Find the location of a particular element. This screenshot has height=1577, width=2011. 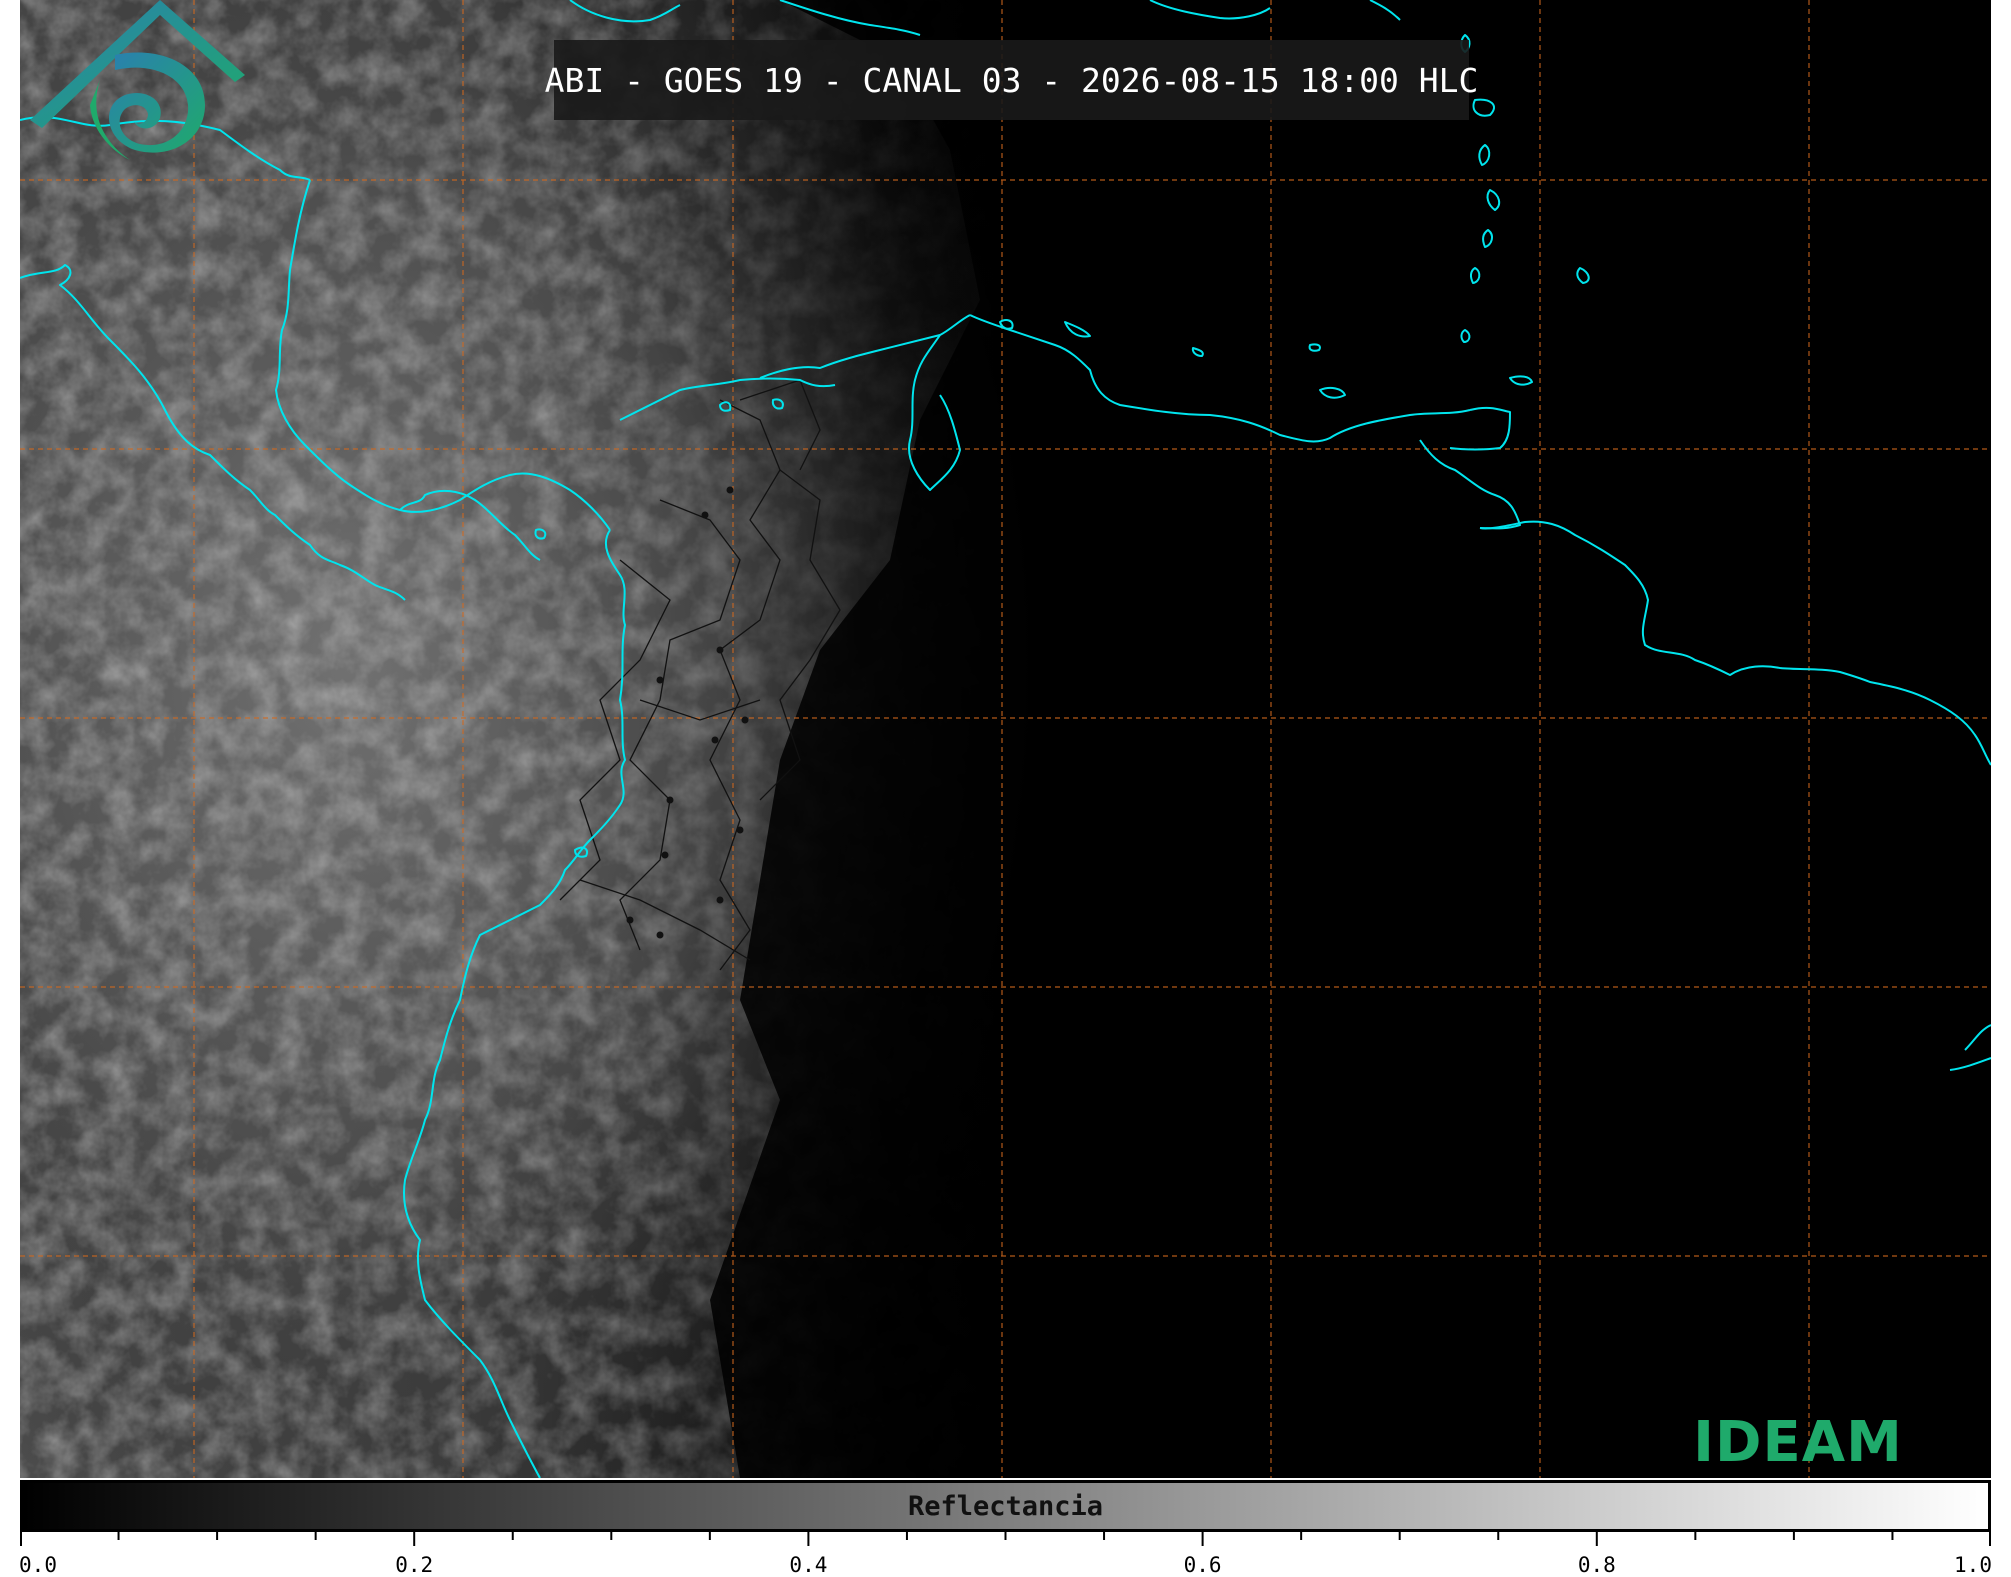

colorbar-tick-label: 0.0 is located at coordinates (38, 1565).